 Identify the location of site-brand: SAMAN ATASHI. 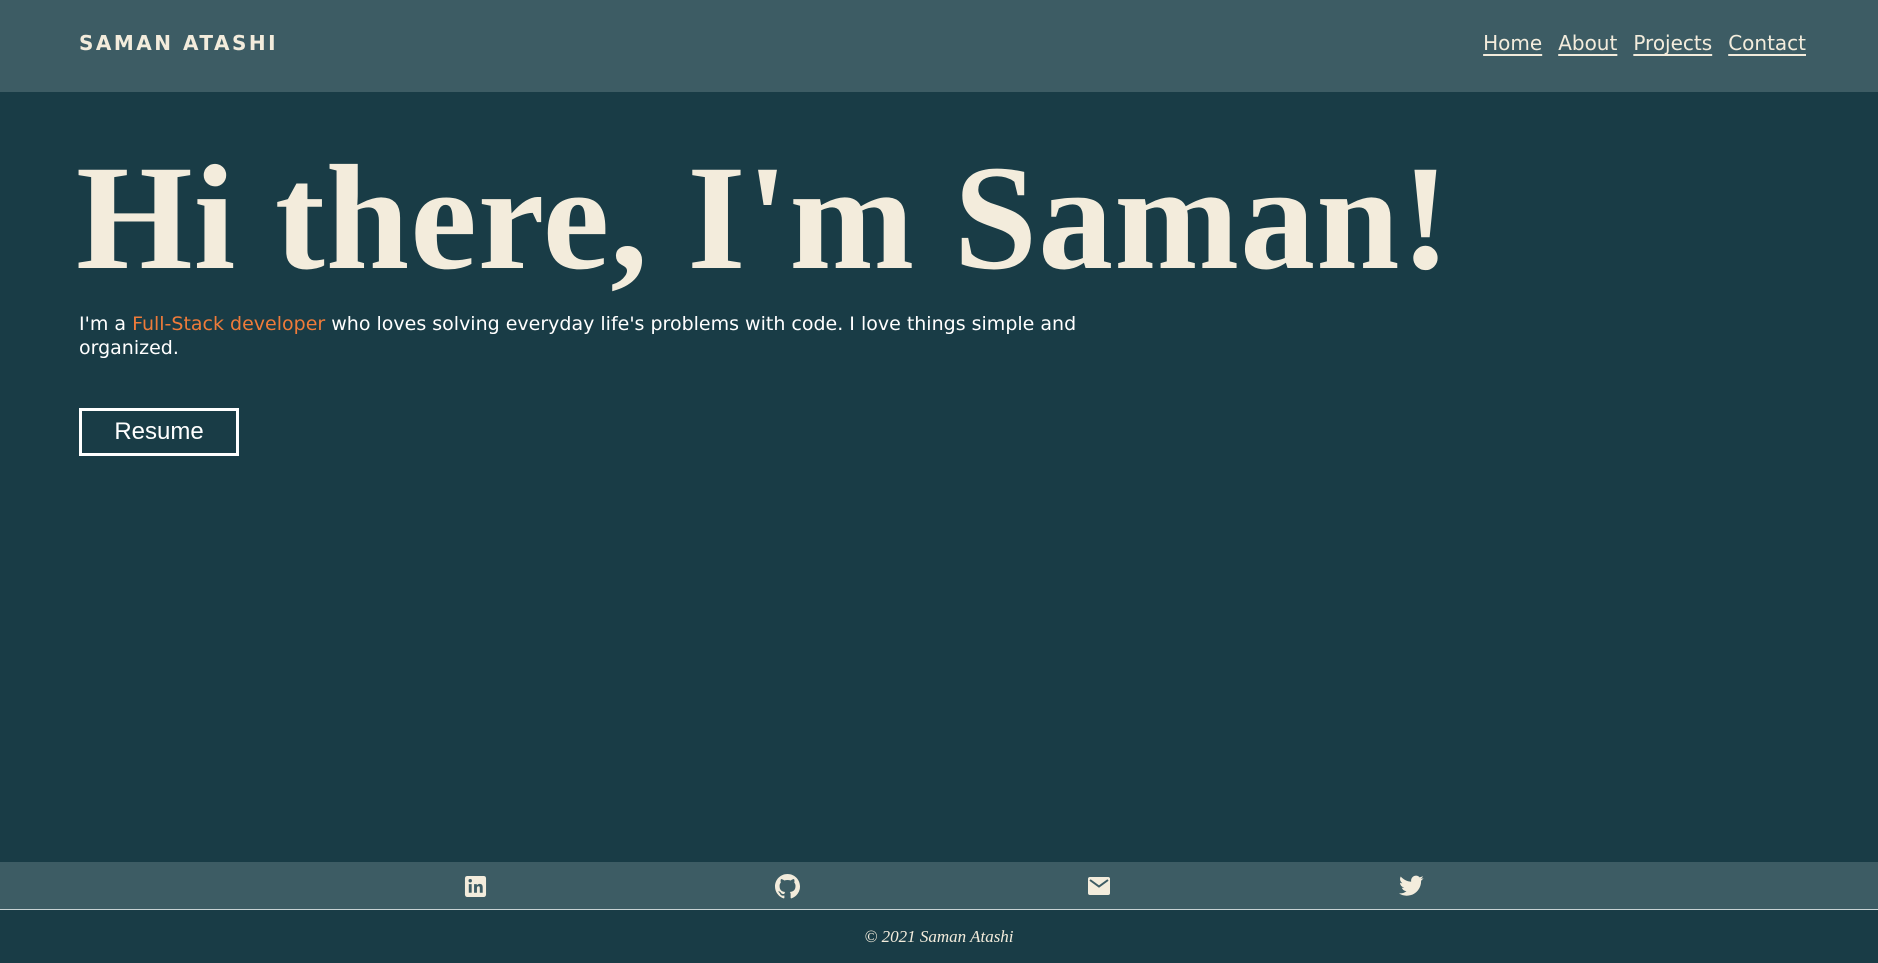
(178, 43).